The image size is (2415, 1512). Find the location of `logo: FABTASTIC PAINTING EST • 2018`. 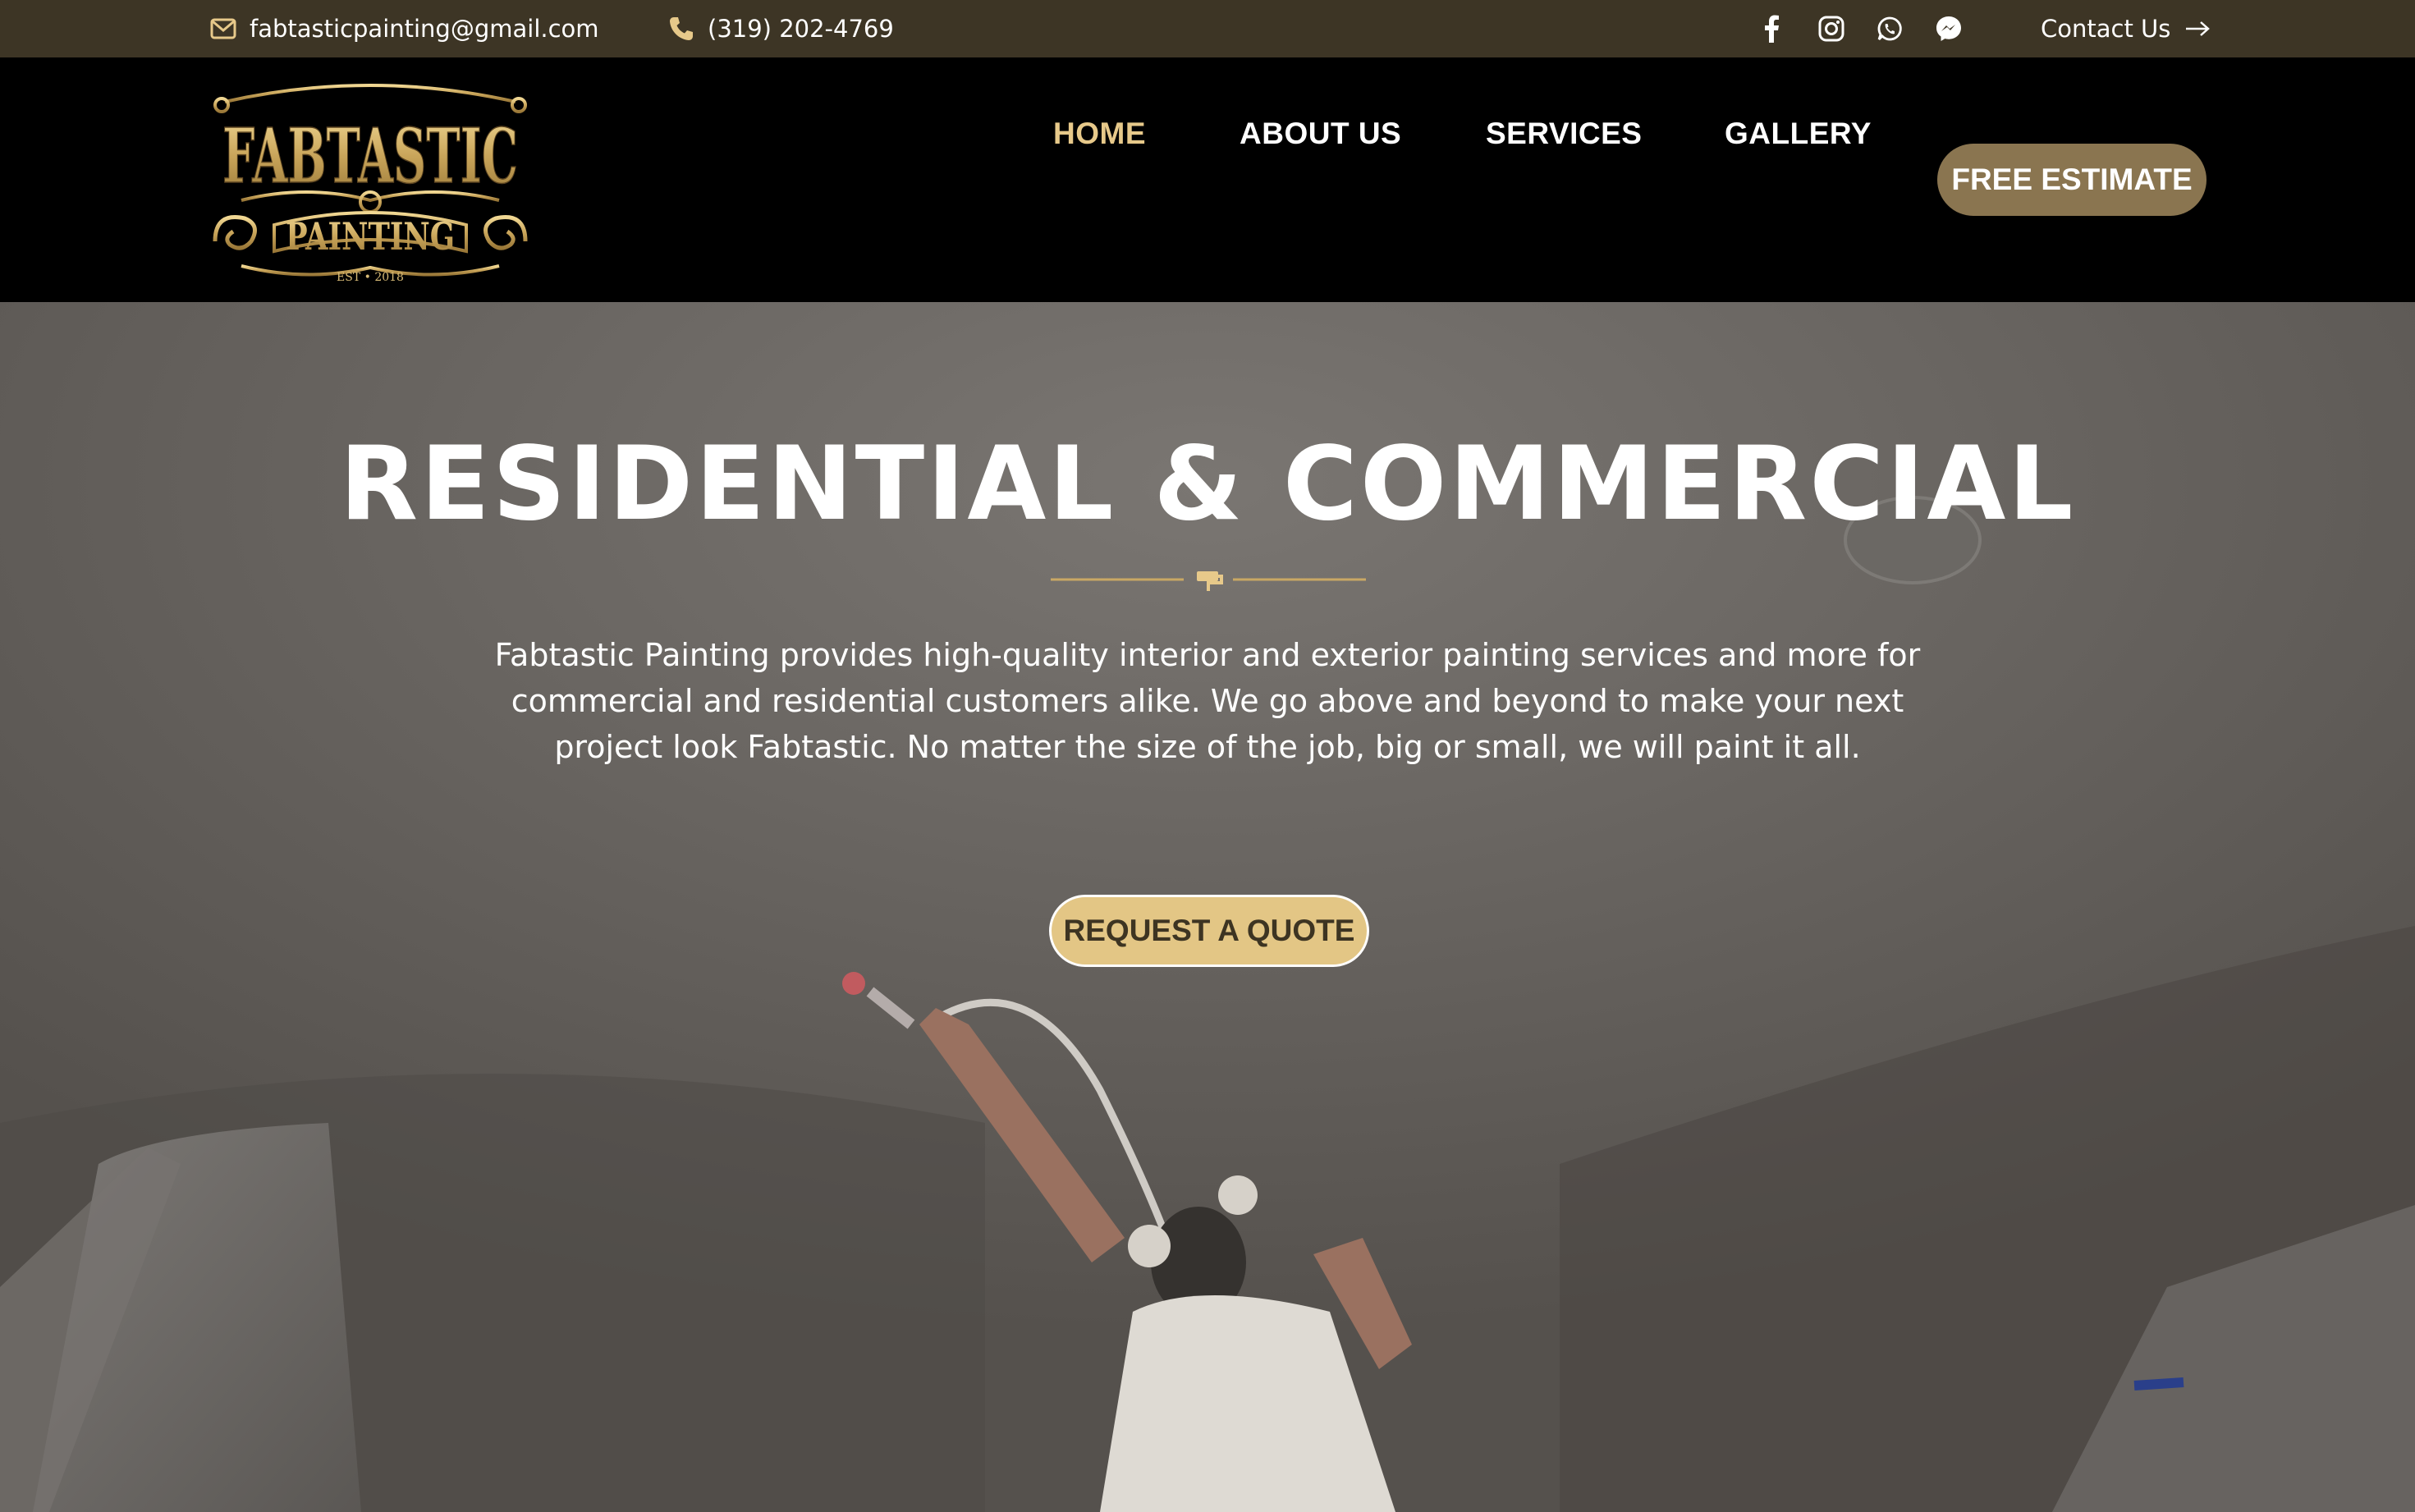

logo: FABTASTIC PAINTING EST • 2018 is located at coordinates (371, 181).